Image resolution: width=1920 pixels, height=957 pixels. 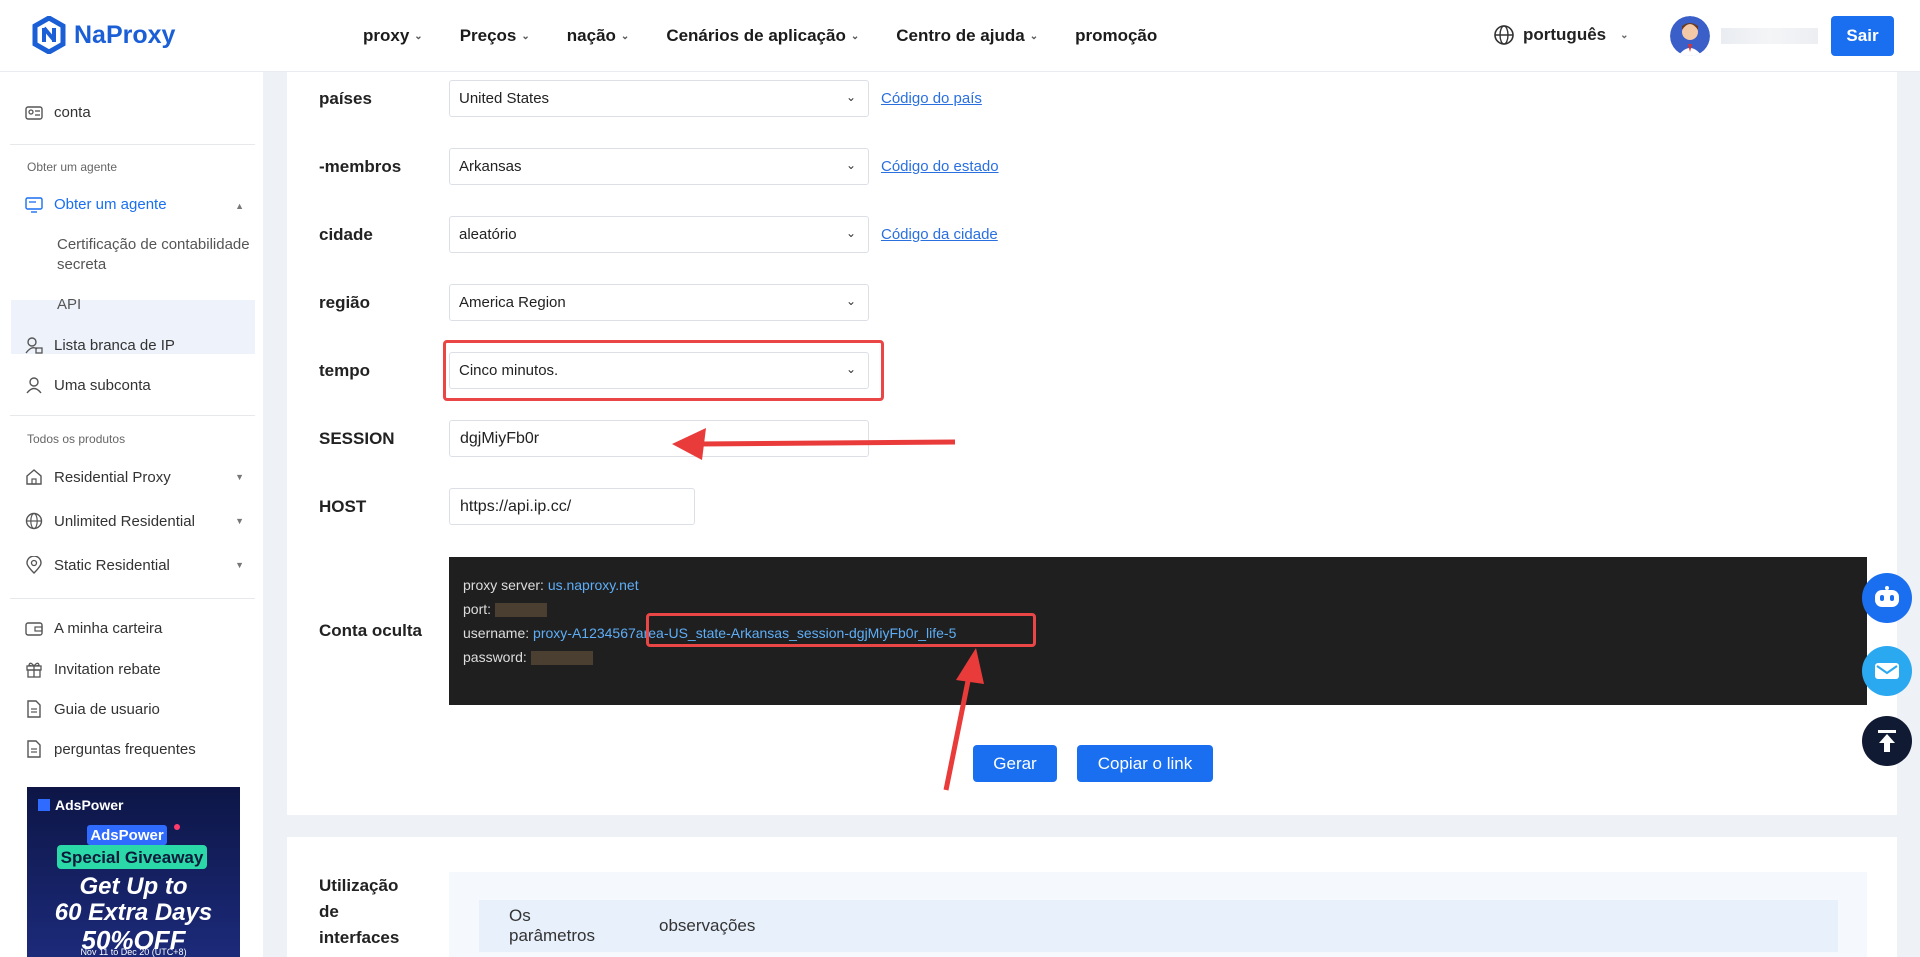 I want to click on generate-button: Gerar, so click(x=1015, y=763).